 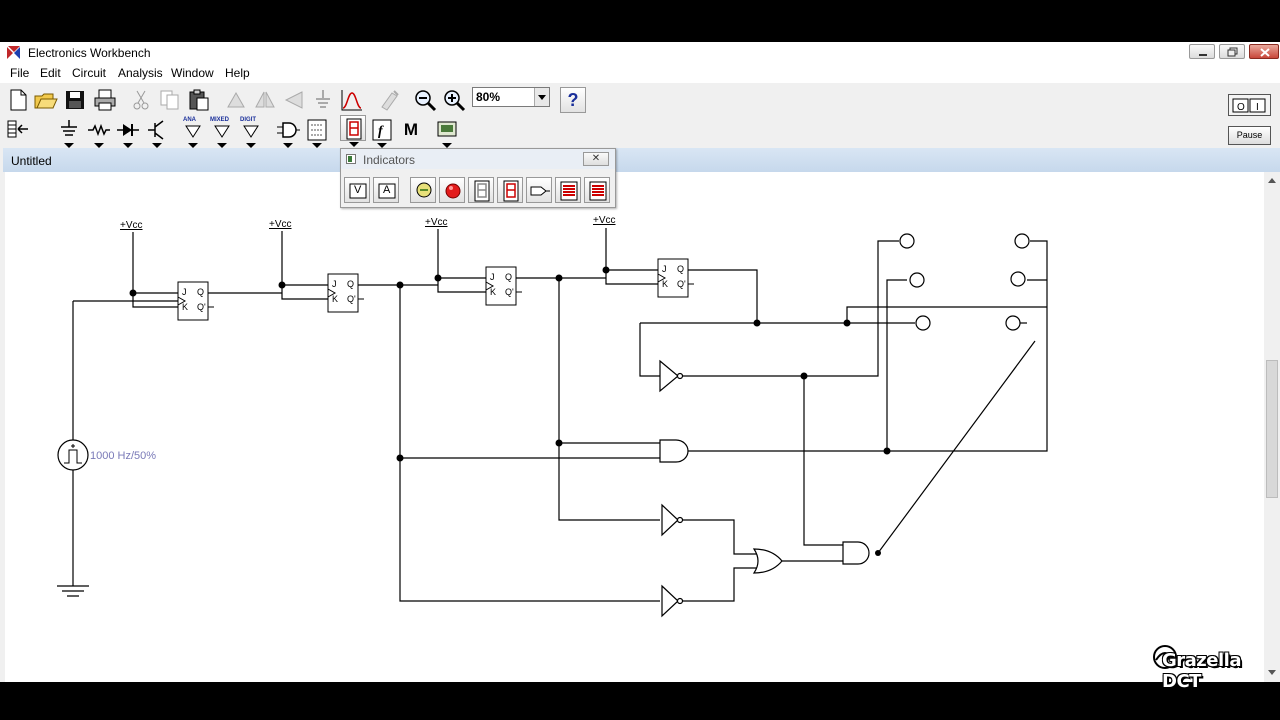 I want to click on watermark: Grazella DCT, so click(x=1210, y=666).